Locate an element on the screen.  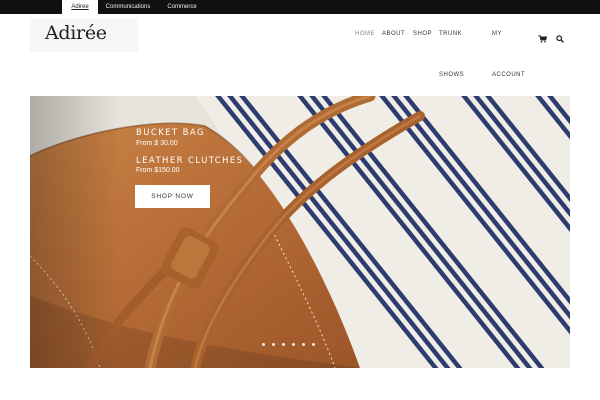
slide-title-bucket-bag: BUCKET BAG is located at coordinates (170, 133).